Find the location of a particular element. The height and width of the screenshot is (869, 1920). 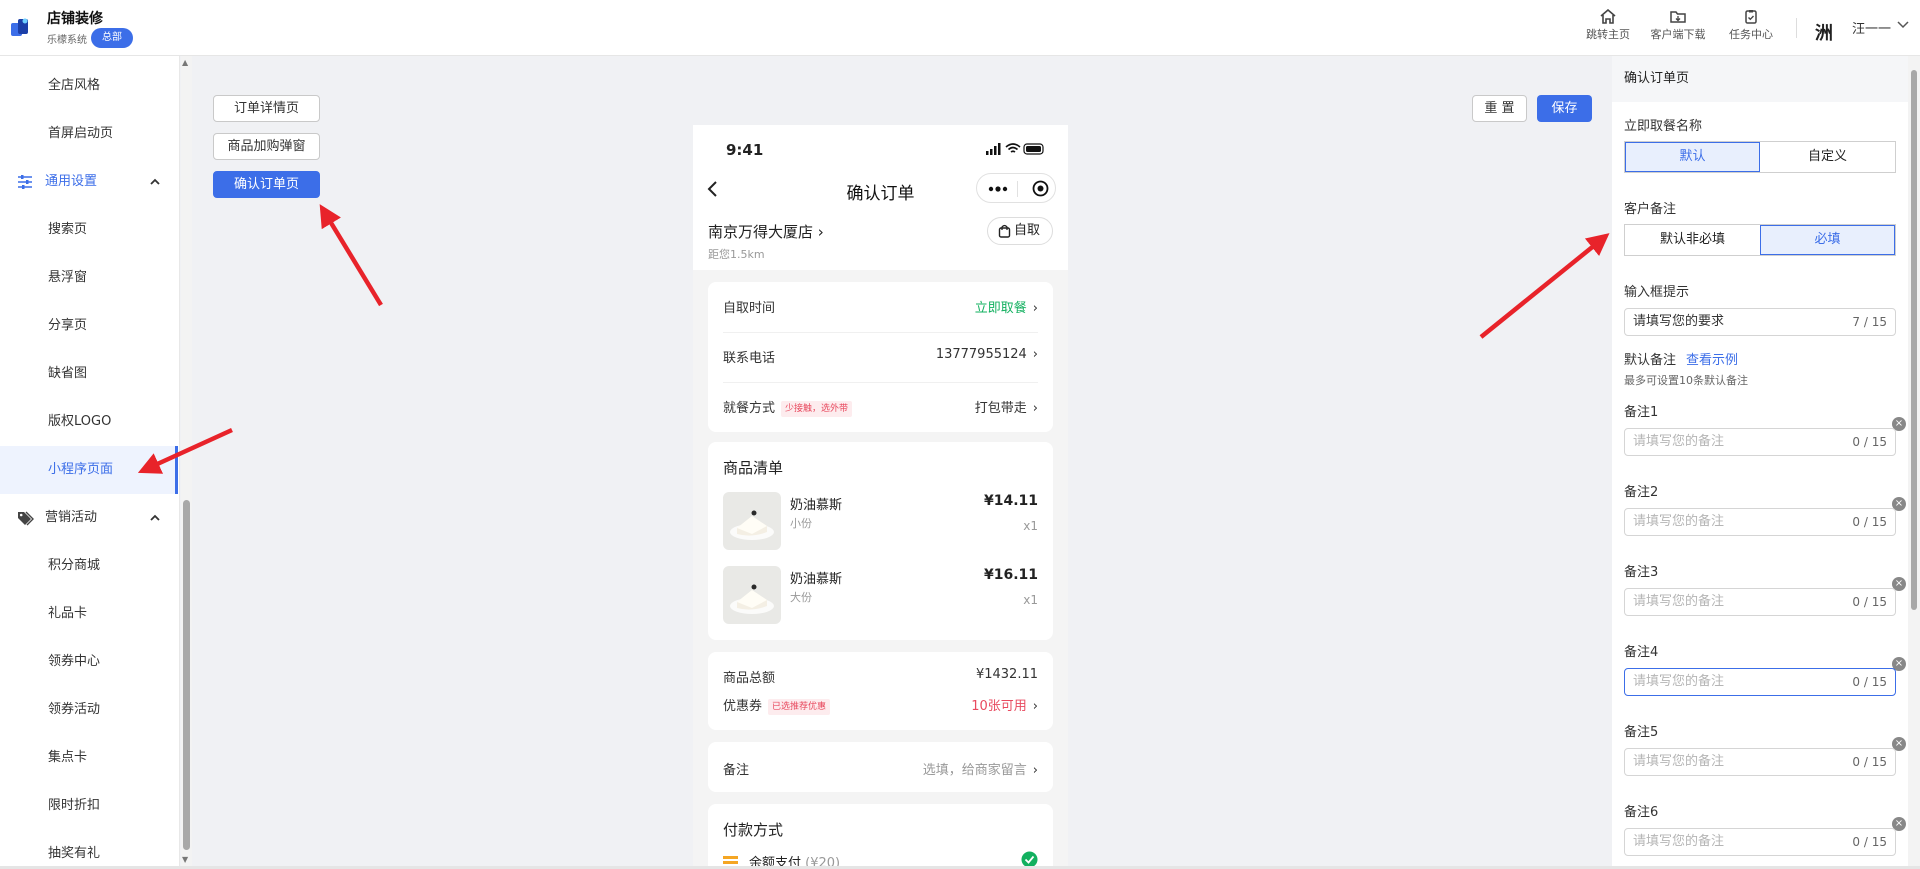

default-remark-hint: 最多可设置10条默认备注 is located at coordinates (1686, 380).